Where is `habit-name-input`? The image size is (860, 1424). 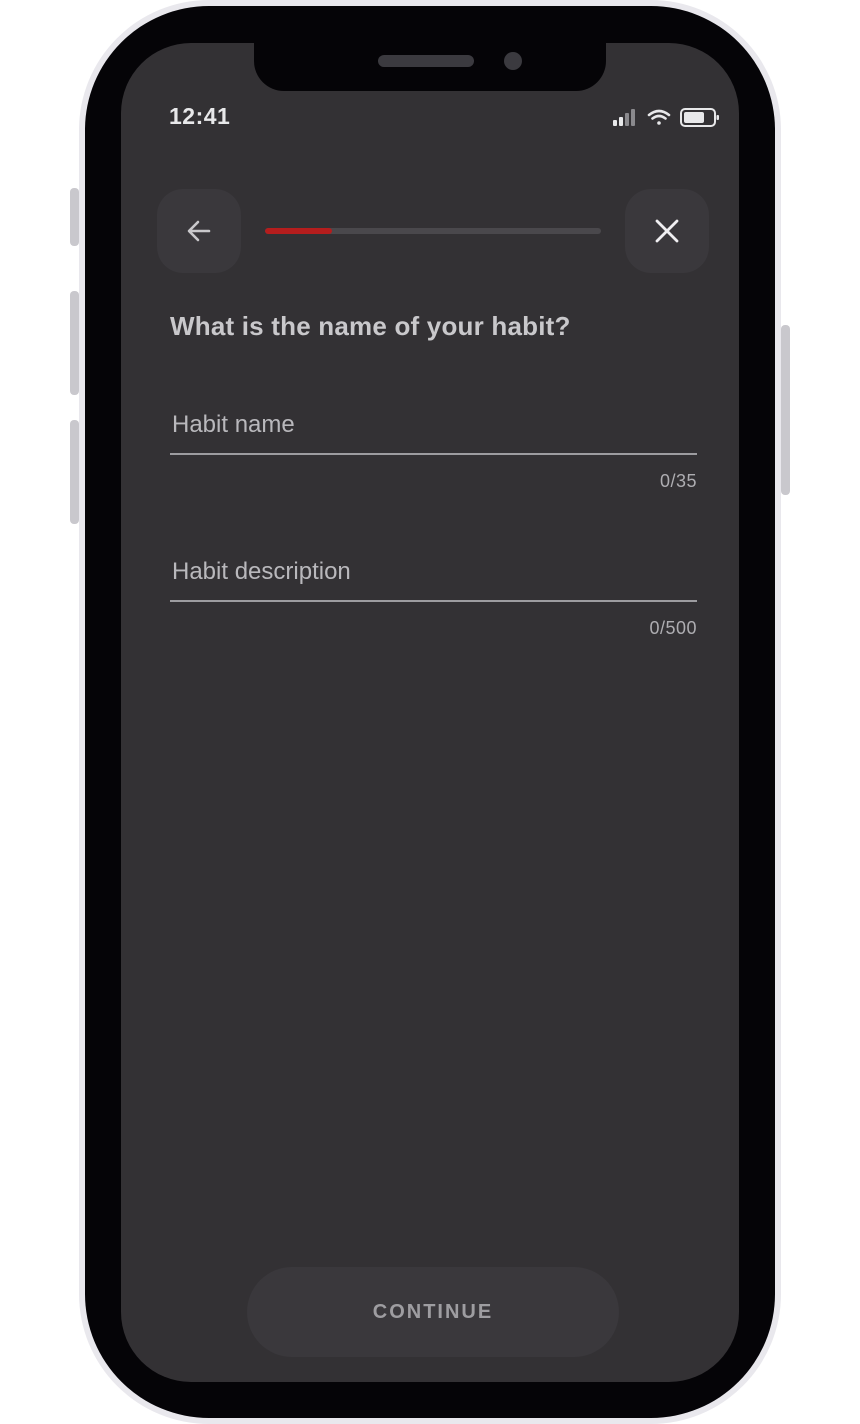
habit-name-input is located at coordinates (433, 433).